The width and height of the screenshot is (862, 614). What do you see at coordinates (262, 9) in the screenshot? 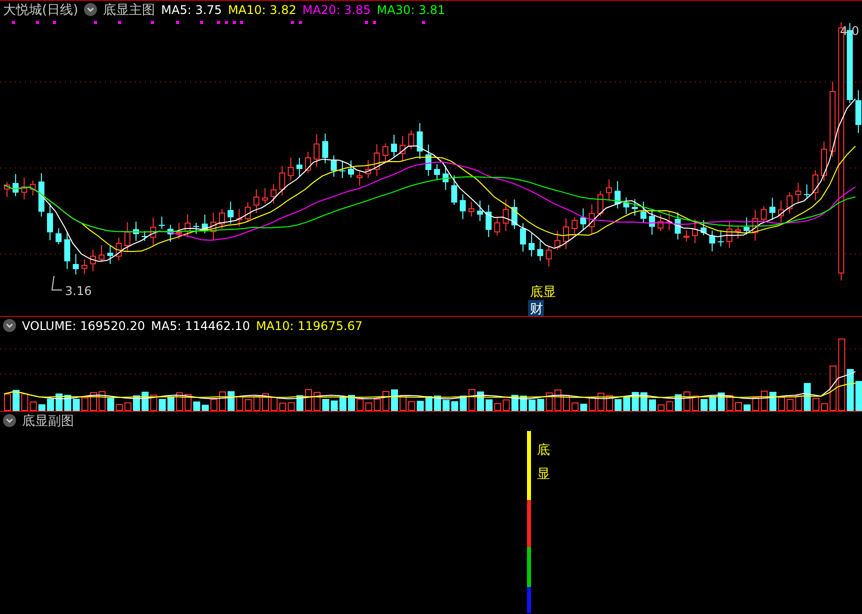
I see `ma-reading: MA10: 3.82` at bounding box center [262, 9].